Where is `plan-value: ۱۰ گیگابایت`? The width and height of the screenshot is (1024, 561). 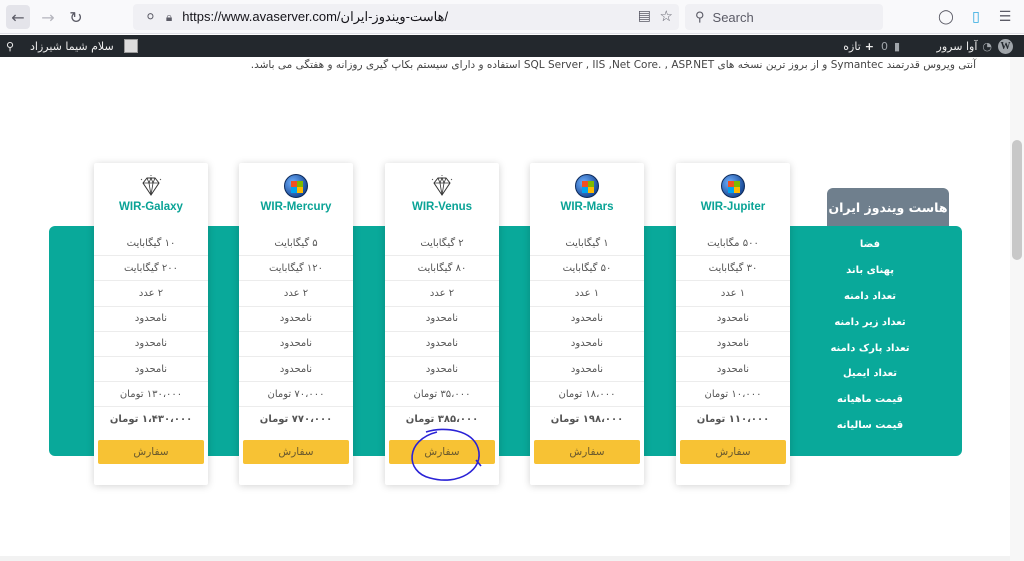
plan-value: ۱۰ گیگابایت is located at coordinates (151, 244).